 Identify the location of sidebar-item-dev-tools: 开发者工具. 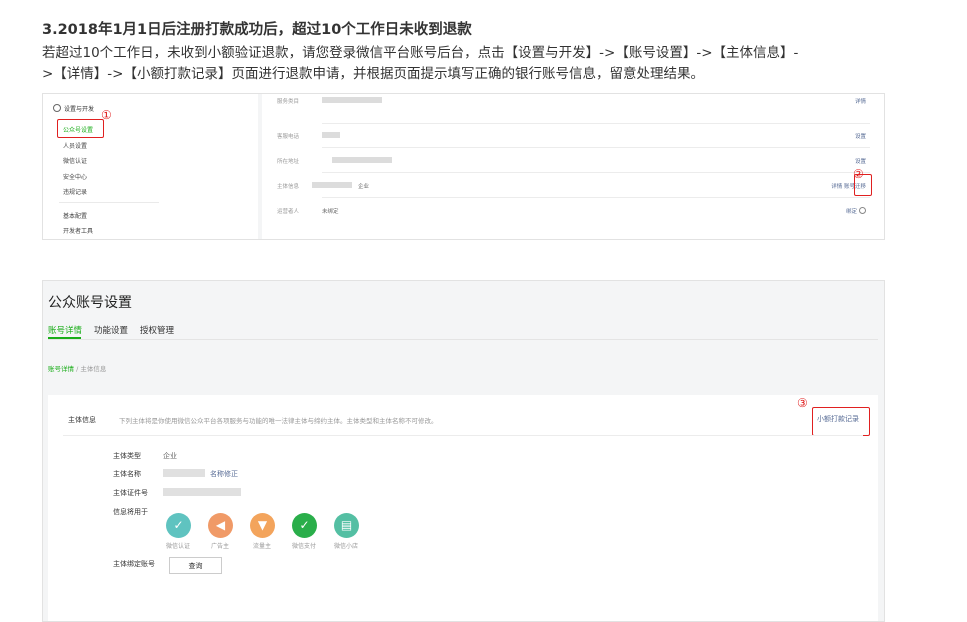
(78, 230).